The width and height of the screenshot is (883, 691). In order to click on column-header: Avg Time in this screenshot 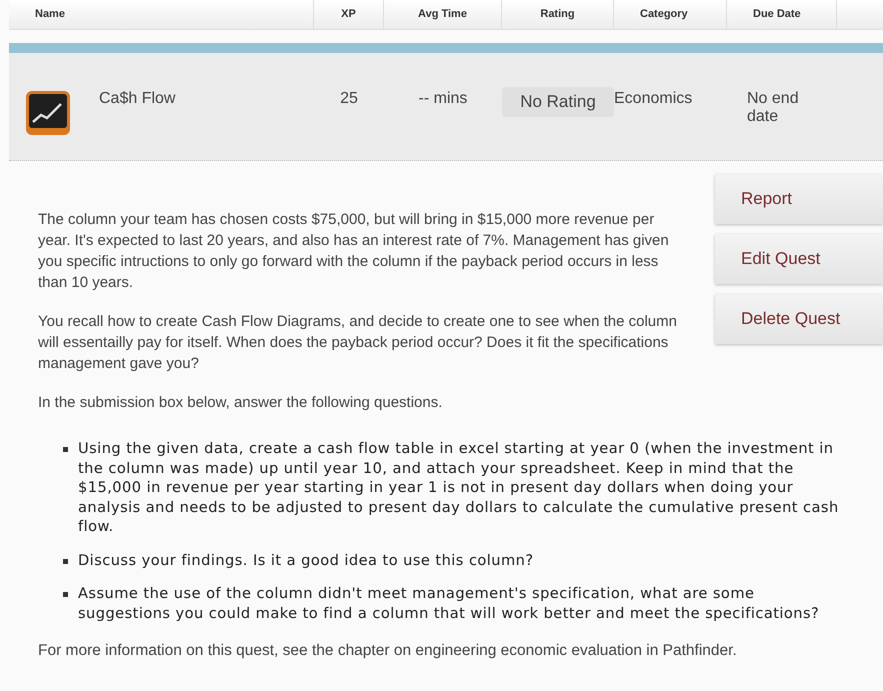, I will do `click(443, 14)`.